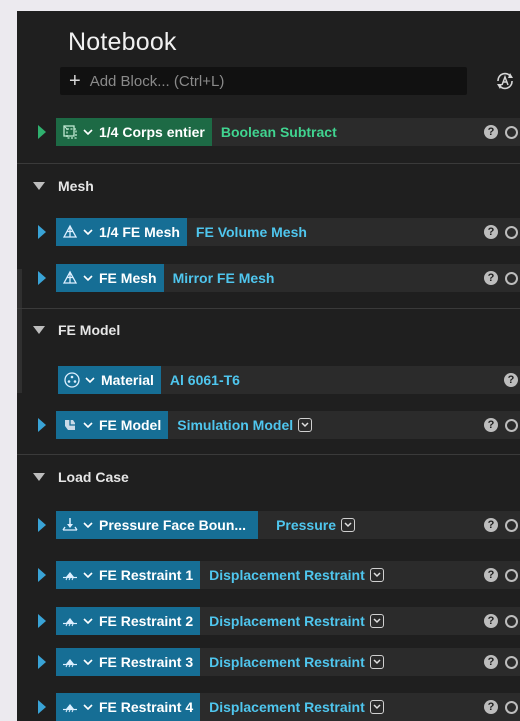  I want to click on block-name: FE Restraint 2, so click(146, 621).